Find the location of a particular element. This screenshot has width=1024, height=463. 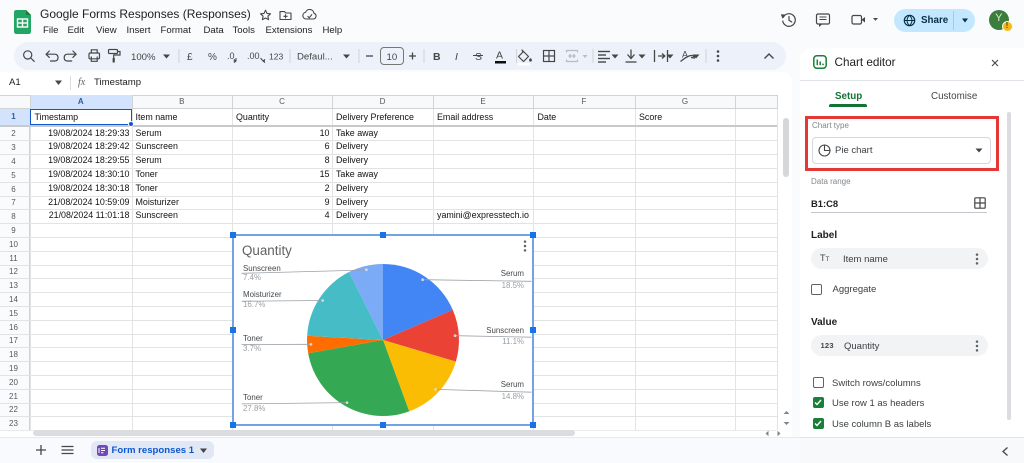

svg-text: B is located at coordinates (437, 57).